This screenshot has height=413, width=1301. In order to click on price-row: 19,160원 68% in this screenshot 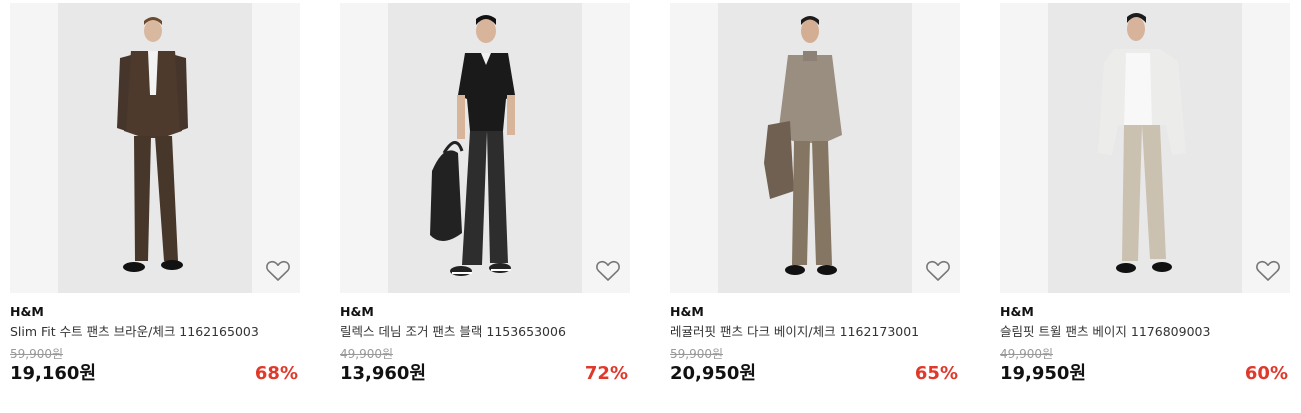, I will do `click(155, 374)`.